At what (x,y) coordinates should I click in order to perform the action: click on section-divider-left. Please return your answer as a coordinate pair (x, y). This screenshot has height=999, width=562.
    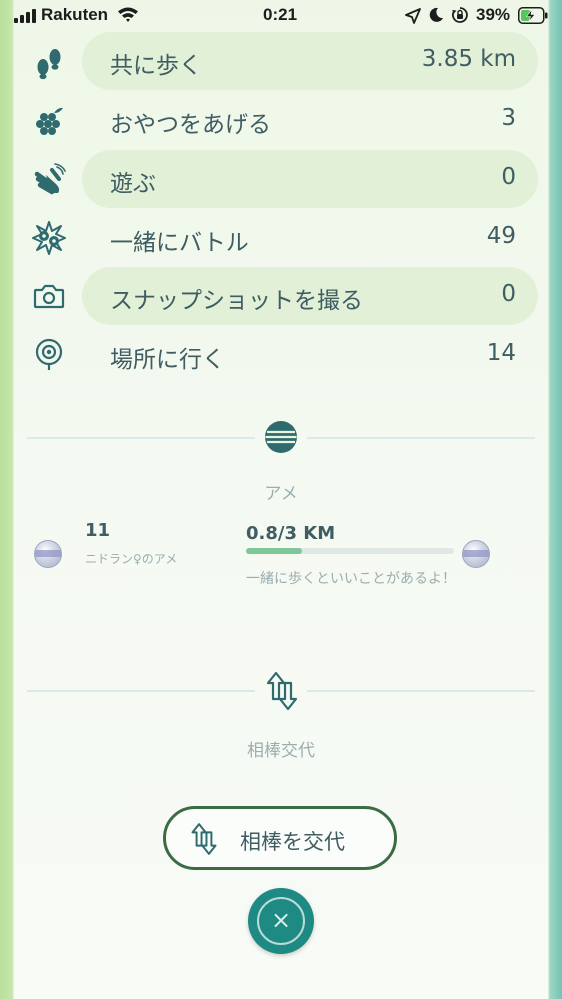
    Looking at the image, I should click on (141, 438).